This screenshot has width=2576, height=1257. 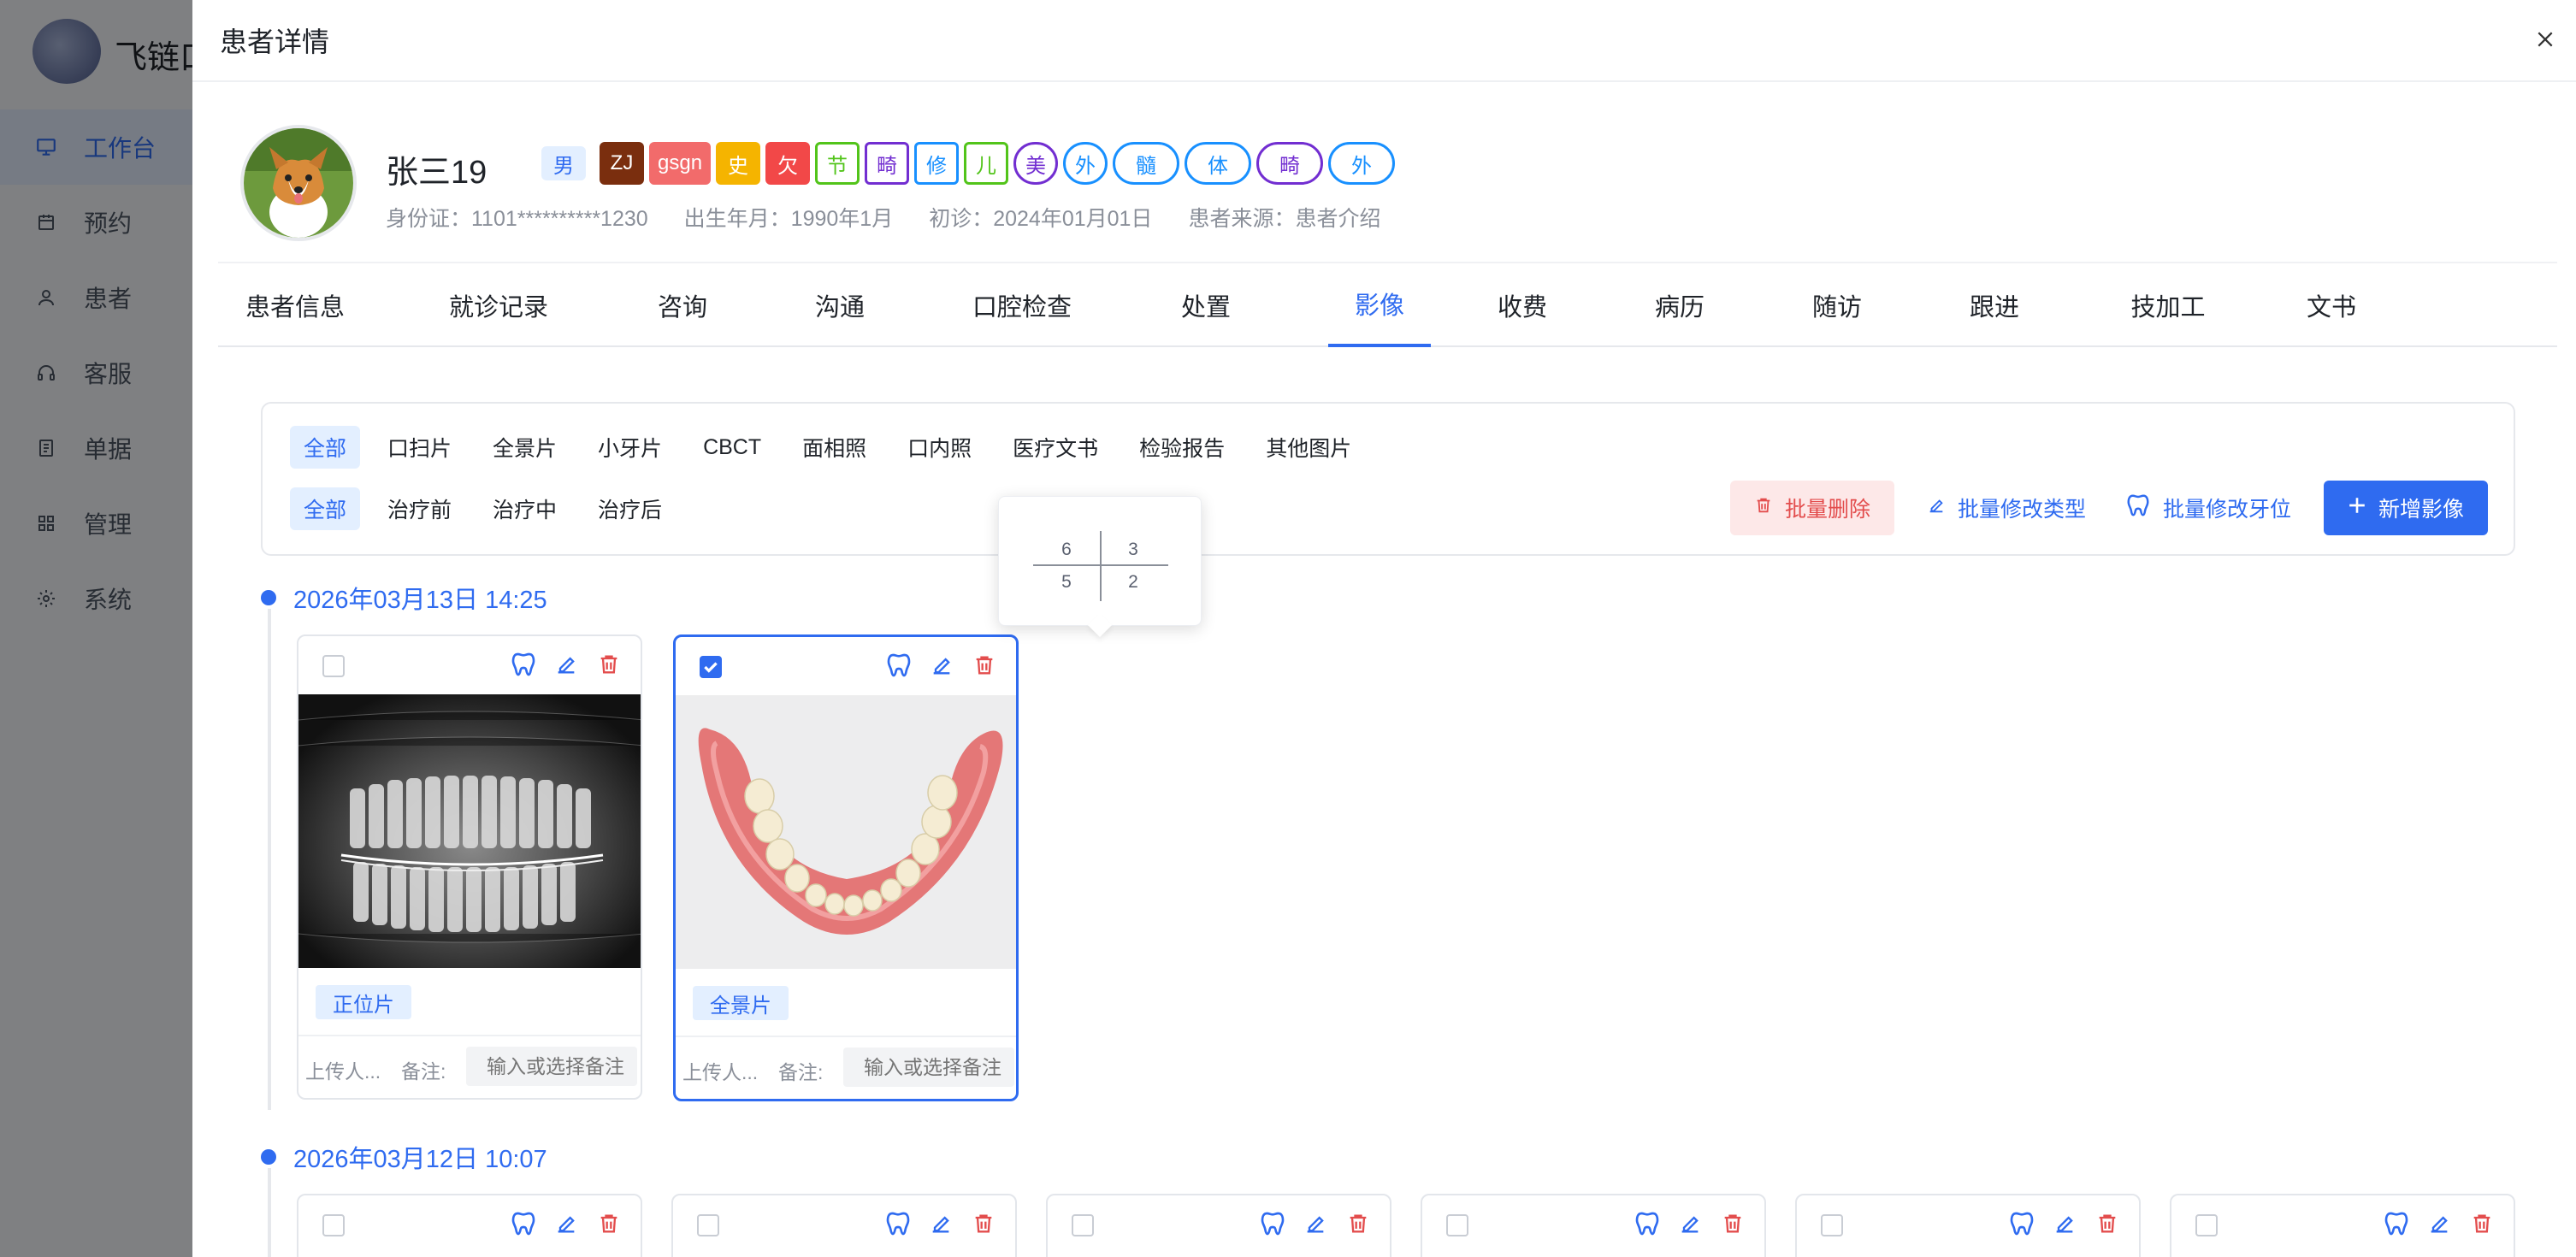 What do you see at coordinates (1036, 163) in the screenshot?
I see `patient-tag: 美` at bounding box center [1036, 163].